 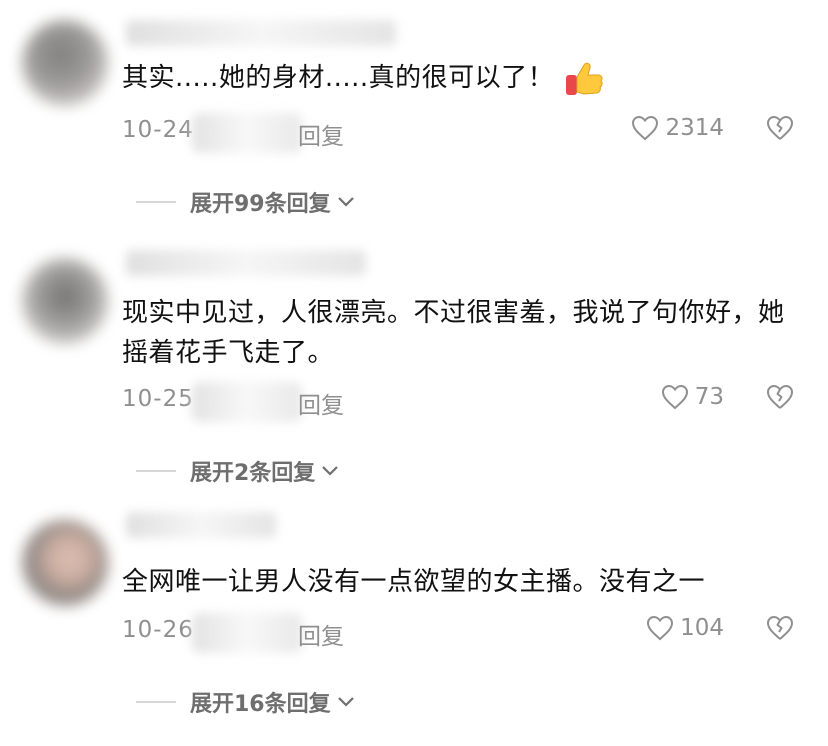 What do you see at coordinates (694, 128) in the screenshot?
I see `like-count: 2314` at bounding box center [694, 128].